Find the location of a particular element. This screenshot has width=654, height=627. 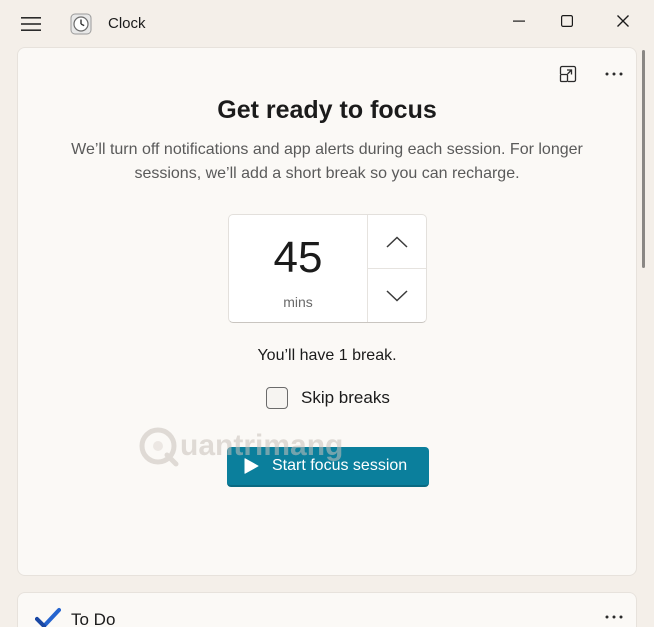

duration-value: 45 is located at coordinates (298, 257).